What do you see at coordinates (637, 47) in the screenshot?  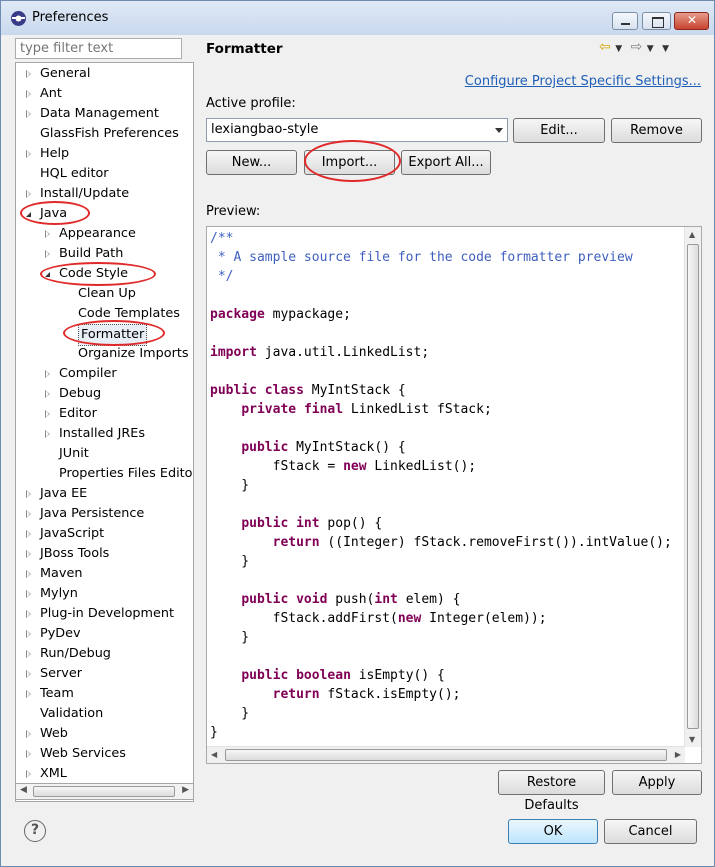 I see `forward-arrow-icon: ⇨` at bounding box center [637, 47].